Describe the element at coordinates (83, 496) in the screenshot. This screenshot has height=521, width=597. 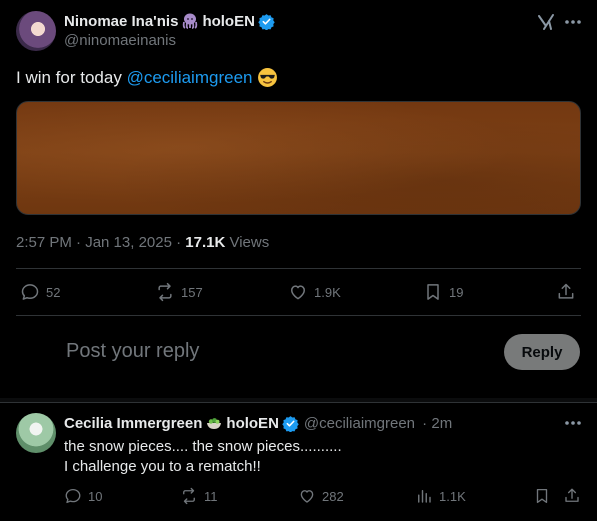
I see `reply-reply-action: 10` at that location.